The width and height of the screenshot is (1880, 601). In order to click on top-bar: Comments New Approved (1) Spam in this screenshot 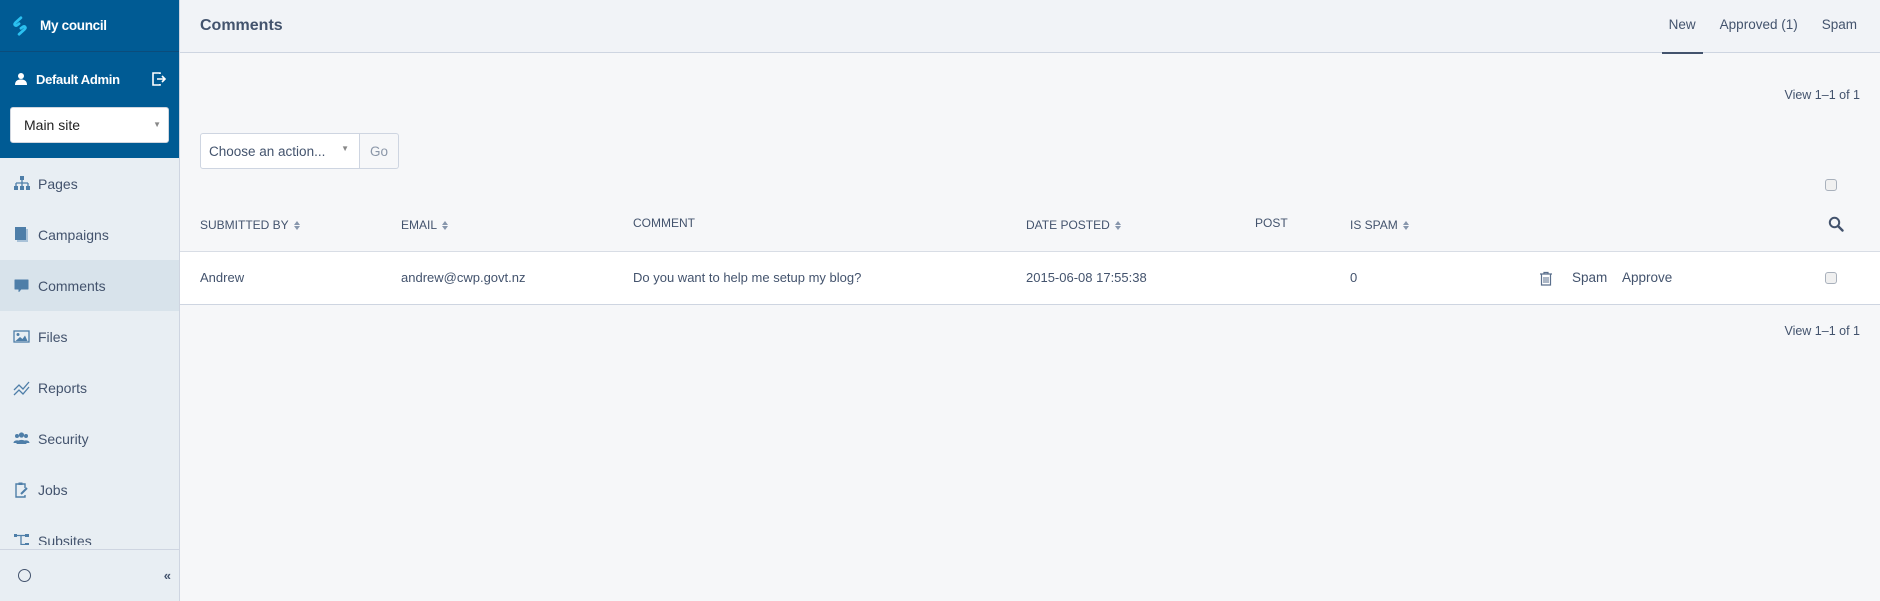, I will do `click(1030, 27)`.